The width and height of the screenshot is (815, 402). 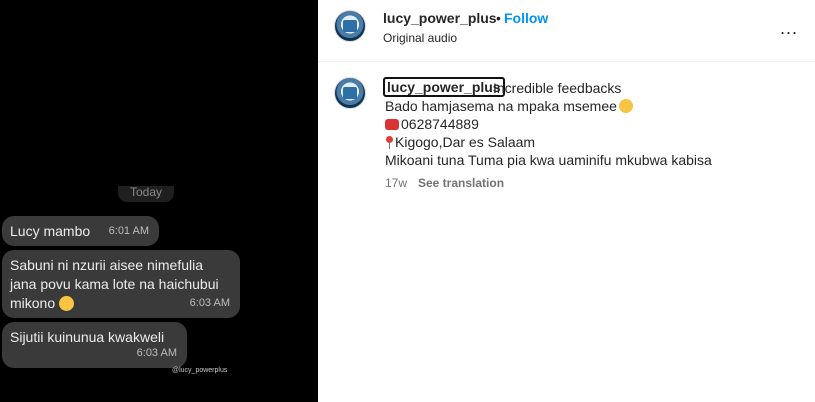 What do you see at coordinates (67, 303) in the screenshot?
I see `hugging-face-emoji-icon` at bounding box center [67, 303].